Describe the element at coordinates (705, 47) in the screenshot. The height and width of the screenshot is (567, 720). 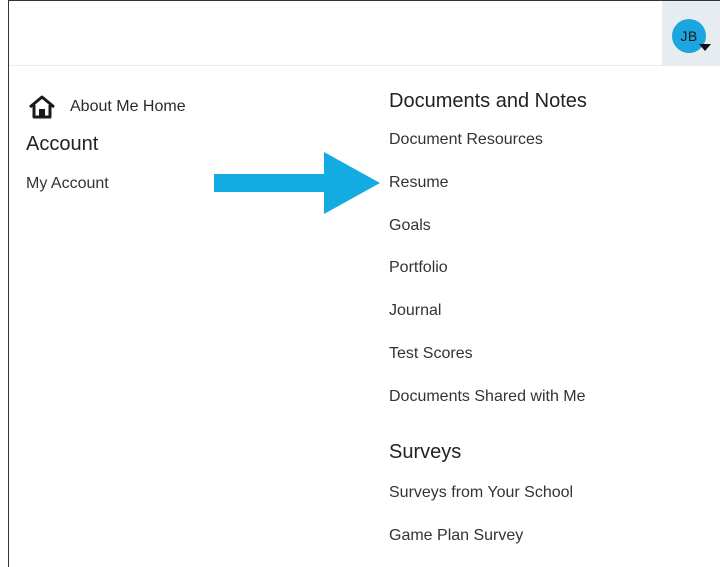
I see `caret-down-icon` at that location.